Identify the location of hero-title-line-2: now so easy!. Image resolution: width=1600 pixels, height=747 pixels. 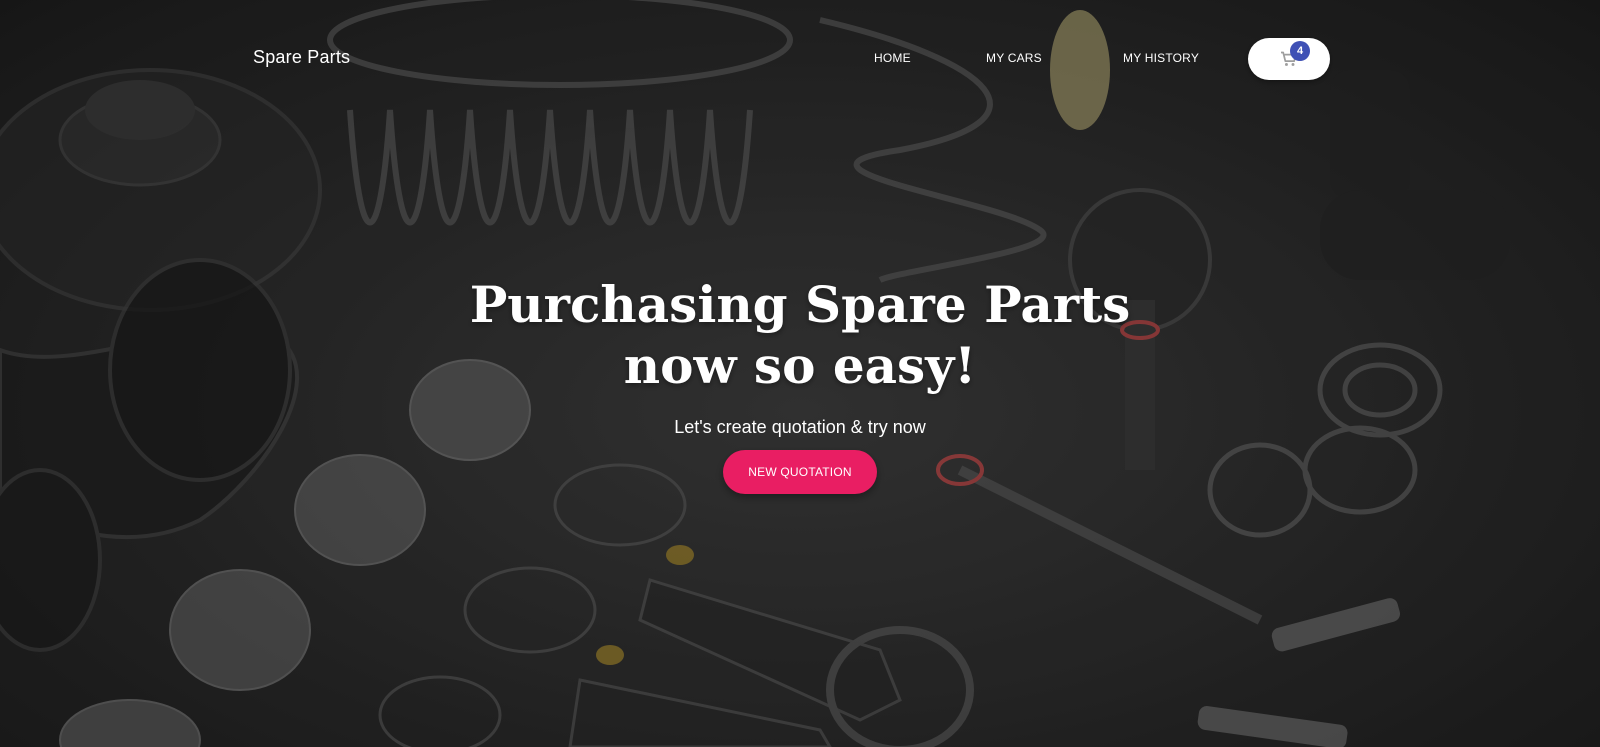
(800, 365).